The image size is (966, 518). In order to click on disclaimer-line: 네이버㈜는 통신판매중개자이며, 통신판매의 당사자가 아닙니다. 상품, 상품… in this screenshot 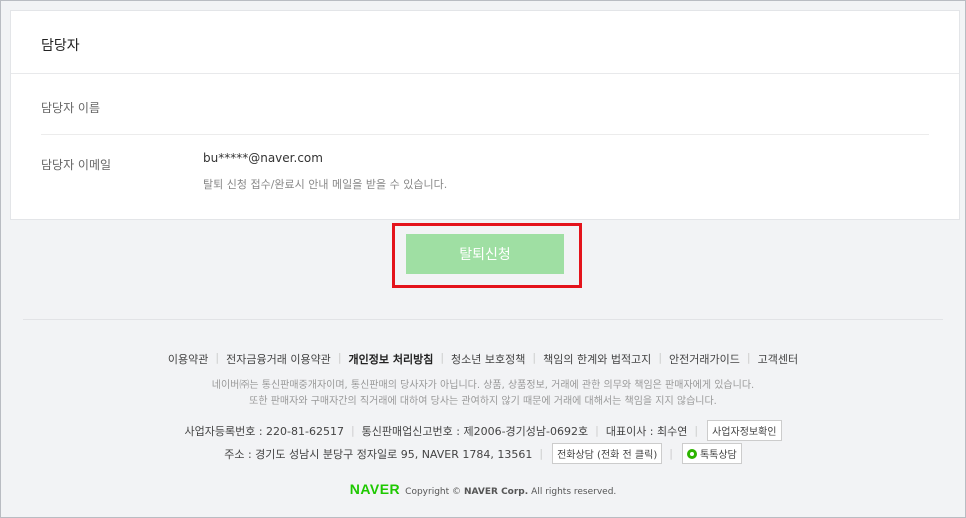, I will do `click(483, 385)`.